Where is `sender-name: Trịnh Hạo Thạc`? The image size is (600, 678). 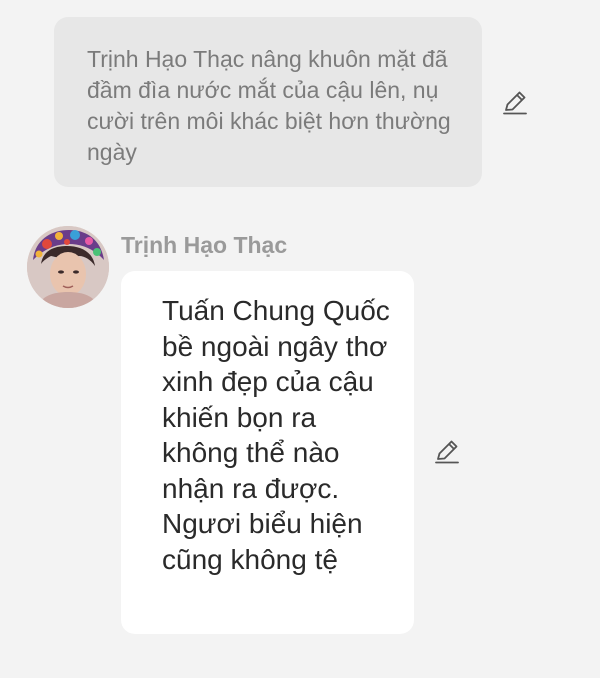
sender-name: Trịnh Hạo Thạc is located at coordinates (204, 245).